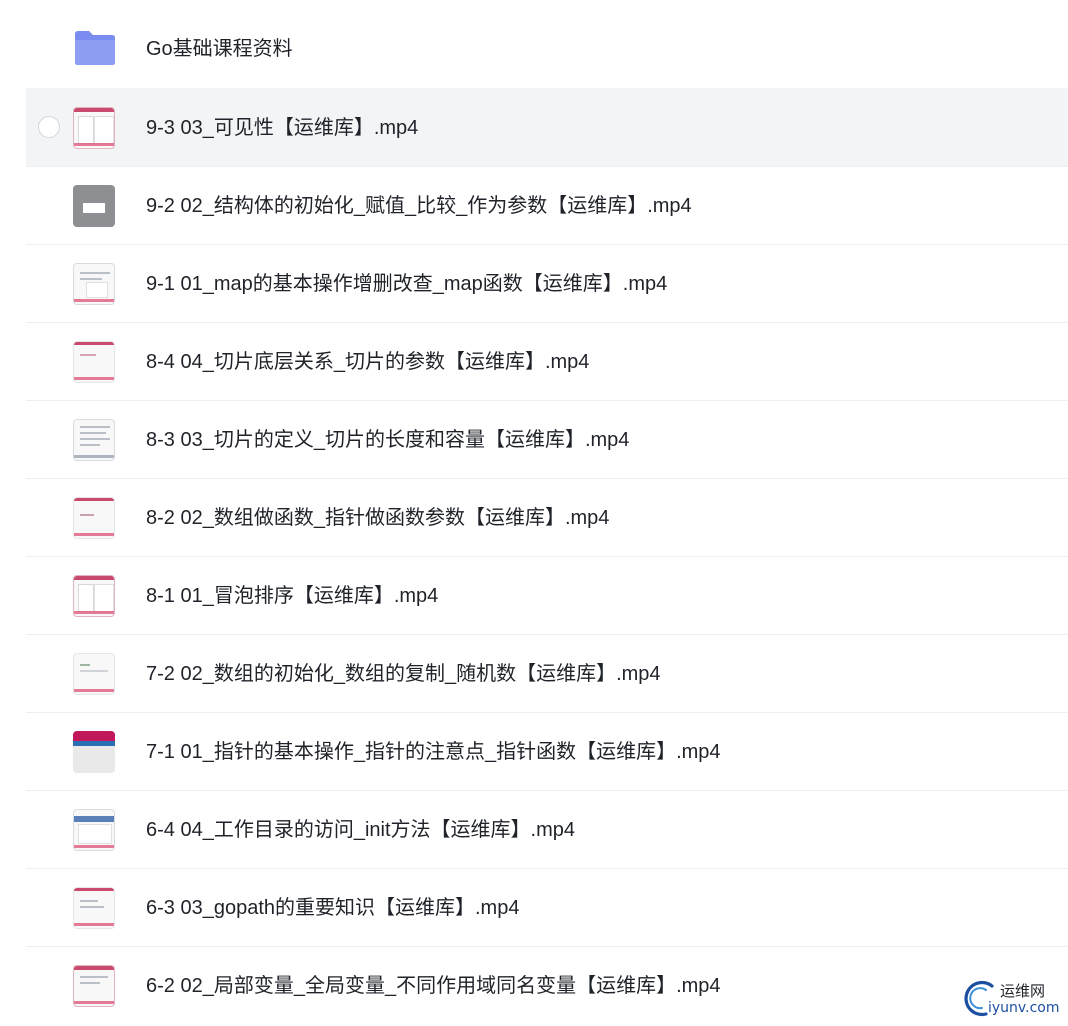  I want to click on file-row: 9-1 01_map的基本操作增删改查_map函数【运维库】.mp4, so click(547, 283).